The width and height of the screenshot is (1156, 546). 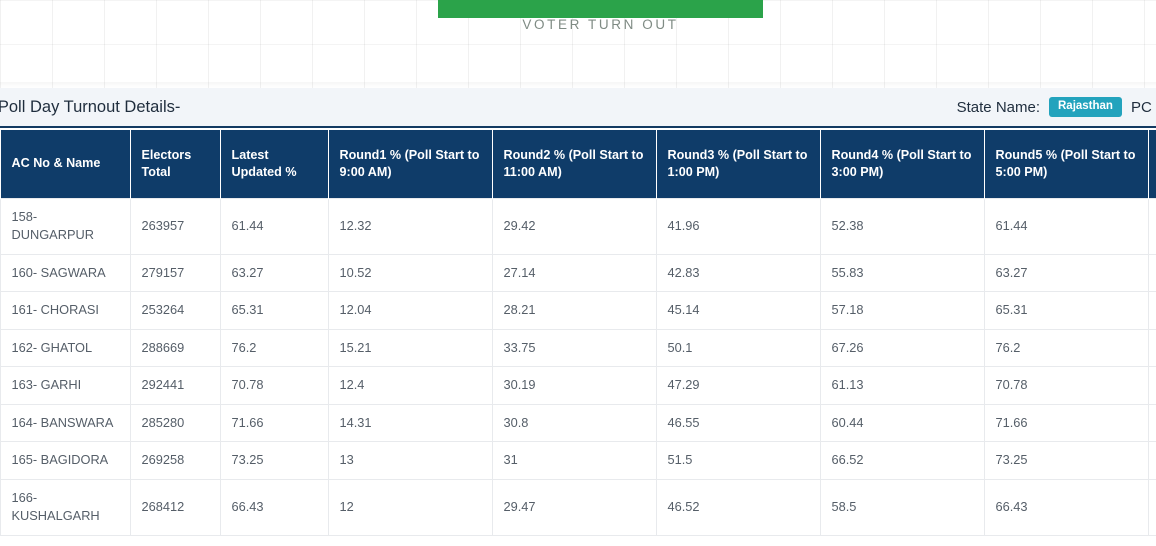 I want to click on cell-ac-no-name: 165- BAGIDORA, so click(x=65, y=460).